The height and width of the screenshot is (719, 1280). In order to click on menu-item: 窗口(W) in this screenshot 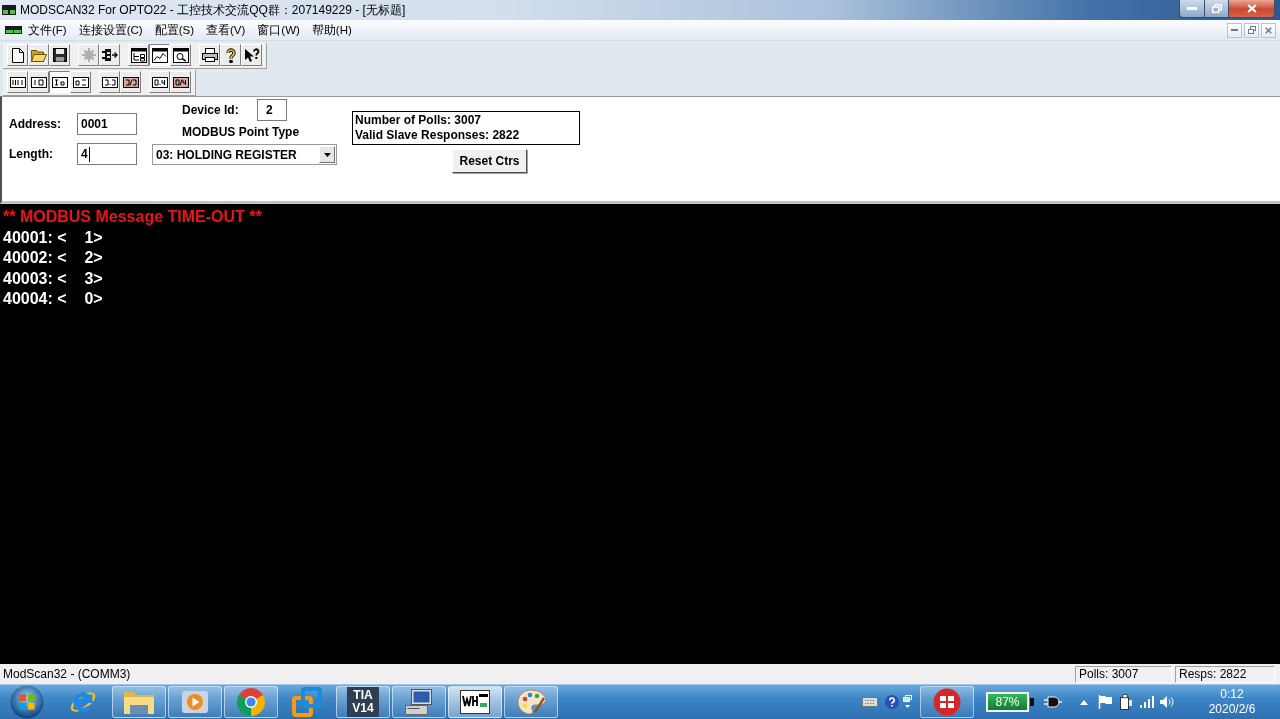, I will do `click(278, 30)`.